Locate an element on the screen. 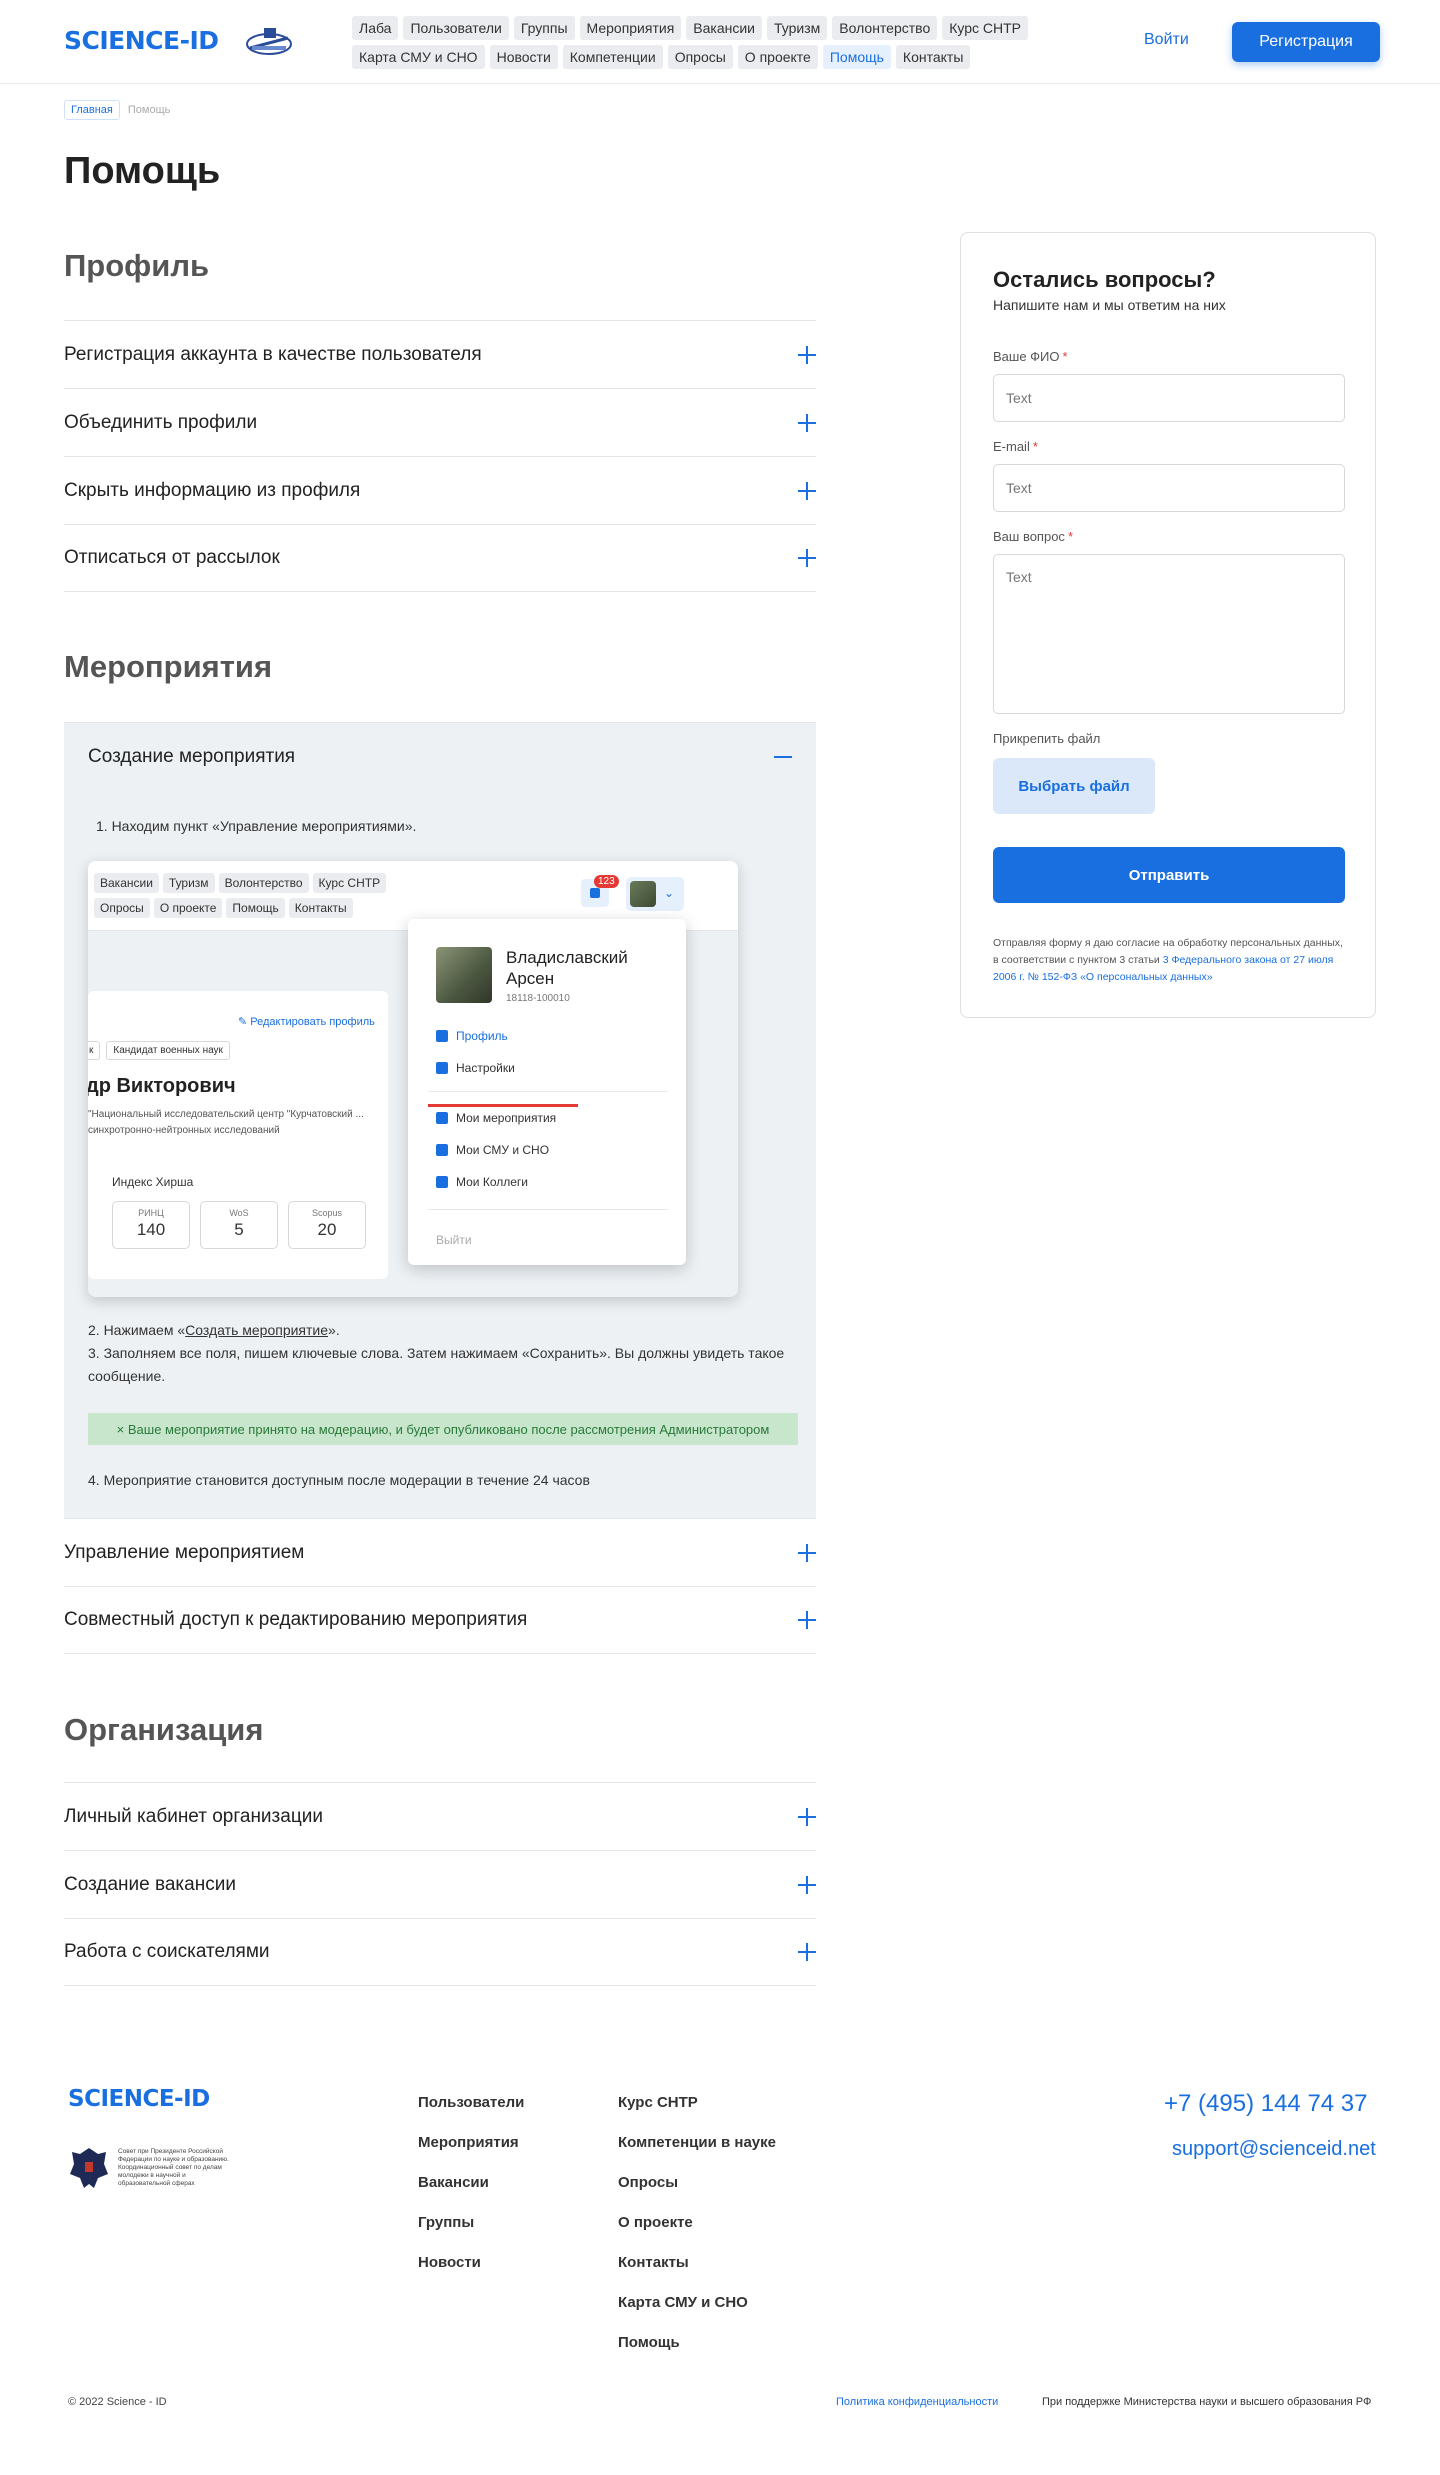  form-title: Остались вопросы? is located at coordinates (1104, 279).